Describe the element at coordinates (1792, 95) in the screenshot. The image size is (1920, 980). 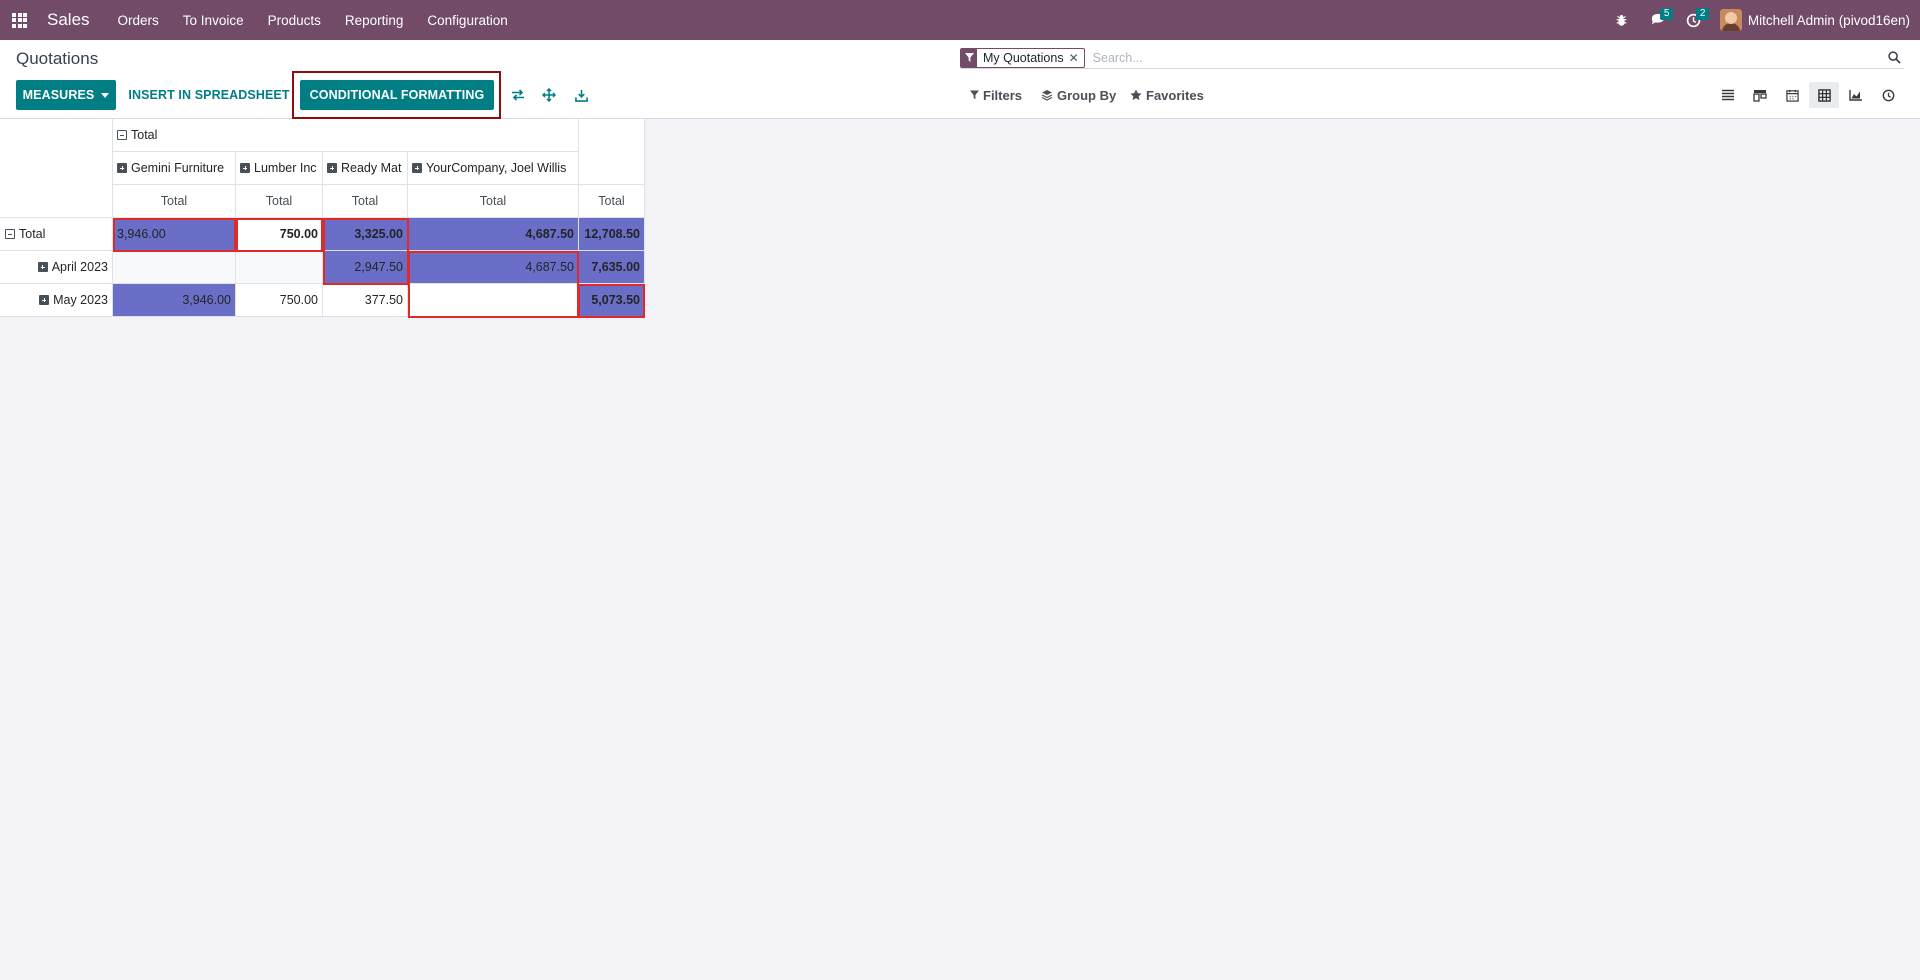
I see `view-calendar-icon` at that location.